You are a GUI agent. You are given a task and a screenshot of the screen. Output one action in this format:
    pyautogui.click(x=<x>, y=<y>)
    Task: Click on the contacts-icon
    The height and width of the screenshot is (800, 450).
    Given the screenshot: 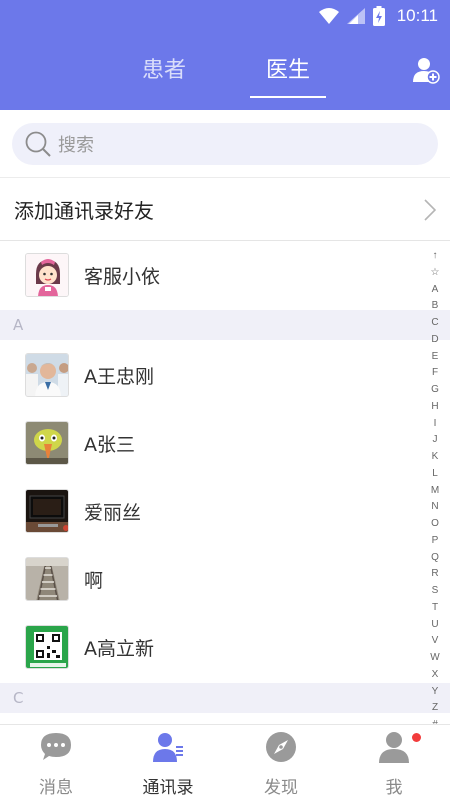 What is the action you would take?
    pyautogui.click(x=168, y=747)
    